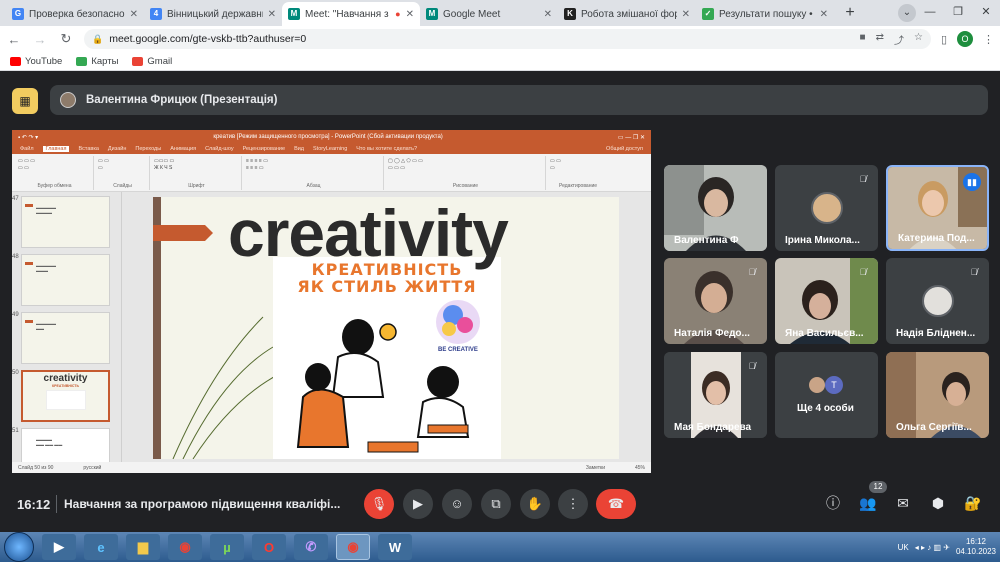  Describe the element at coordinates (101, 547) in the screenshot. I see `internet-explorer-icon: e` at that location.